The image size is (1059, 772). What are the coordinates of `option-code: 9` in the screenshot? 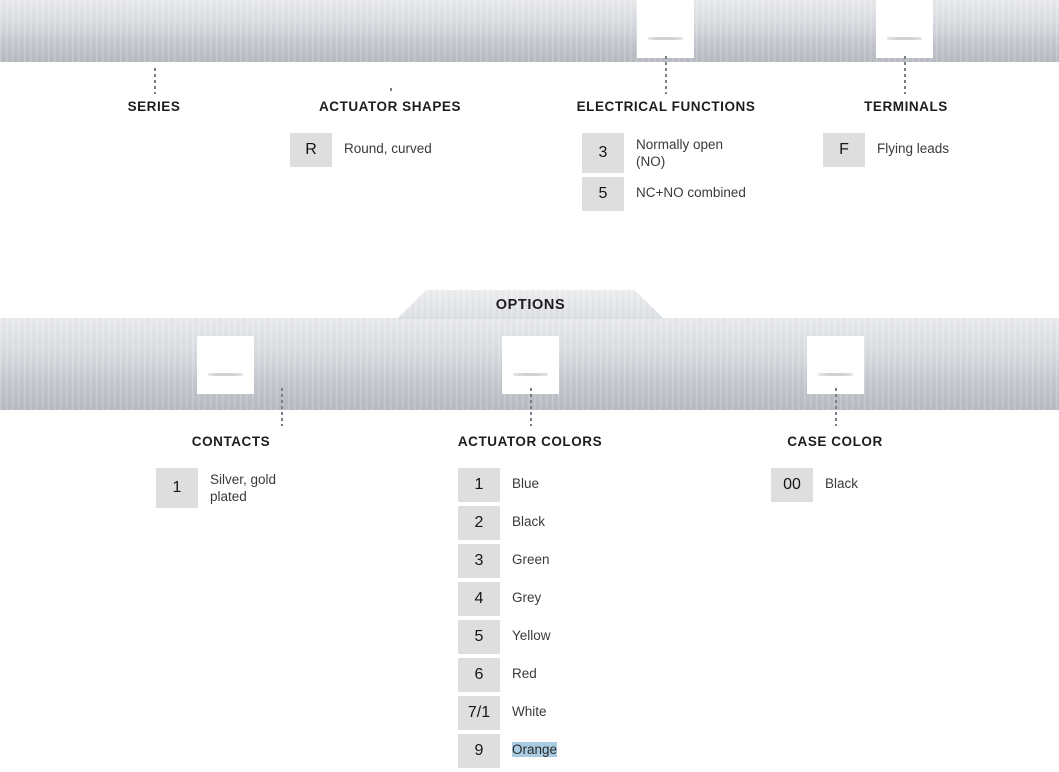 It's located at (479, 751).